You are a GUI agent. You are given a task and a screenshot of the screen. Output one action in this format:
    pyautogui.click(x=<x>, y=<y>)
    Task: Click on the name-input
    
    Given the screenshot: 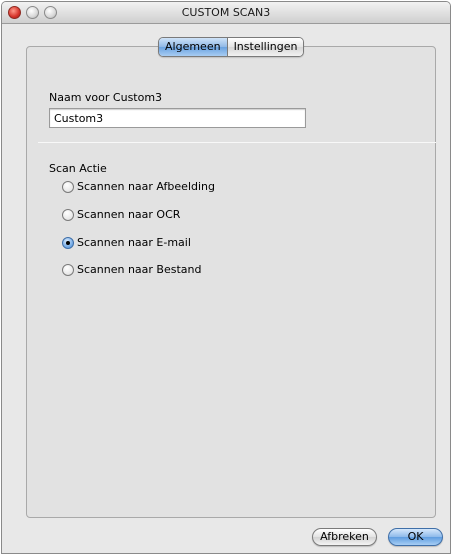 What is the action you would take?
    pyautogui.click(x=177, y=118)
    